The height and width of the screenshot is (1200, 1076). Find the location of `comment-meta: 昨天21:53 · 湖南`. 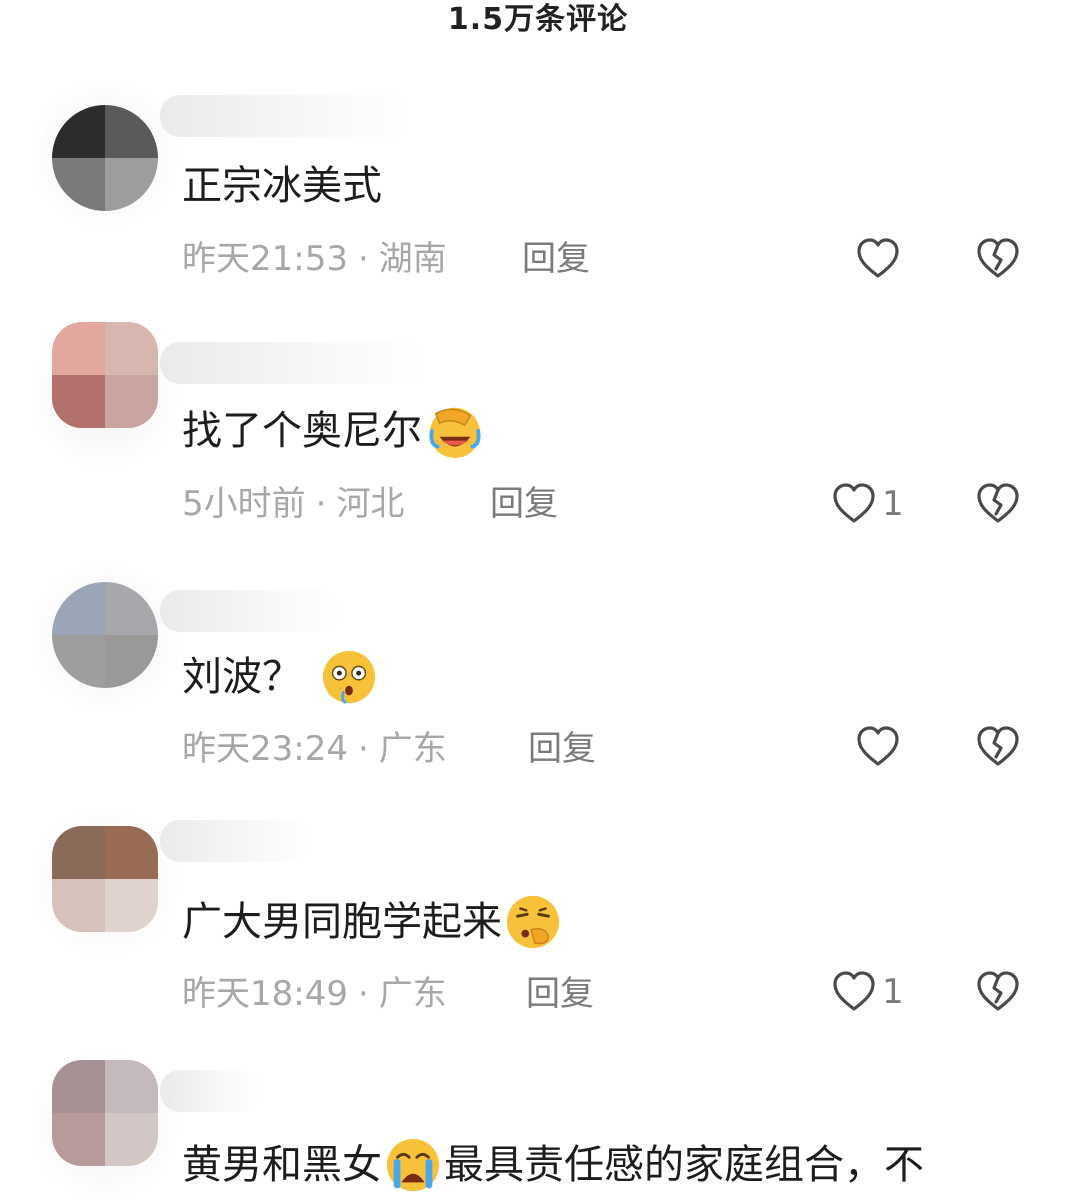

comment-meta: 昨天21:53 · 湖南 is located at coordinates (314, 259).